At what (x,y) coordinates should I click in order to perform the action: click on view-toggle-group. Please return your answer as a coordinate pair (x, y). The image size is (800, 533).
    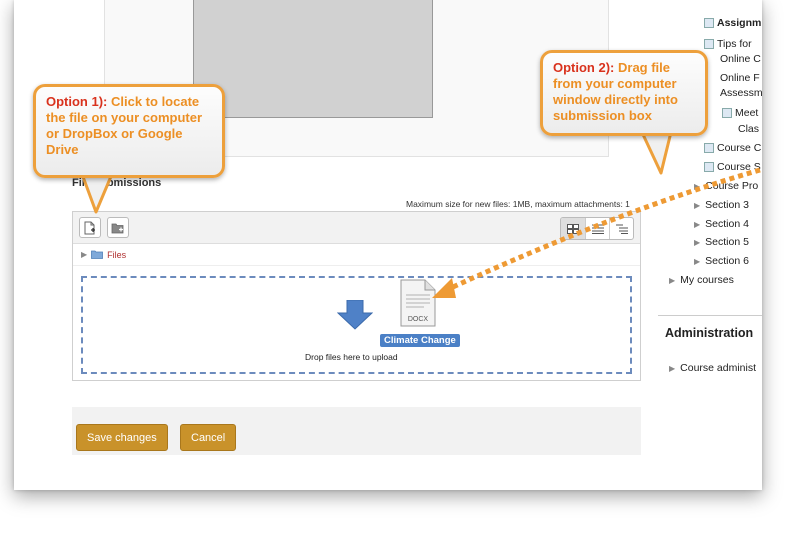
    Looking at the image, I should click on (597, 228).